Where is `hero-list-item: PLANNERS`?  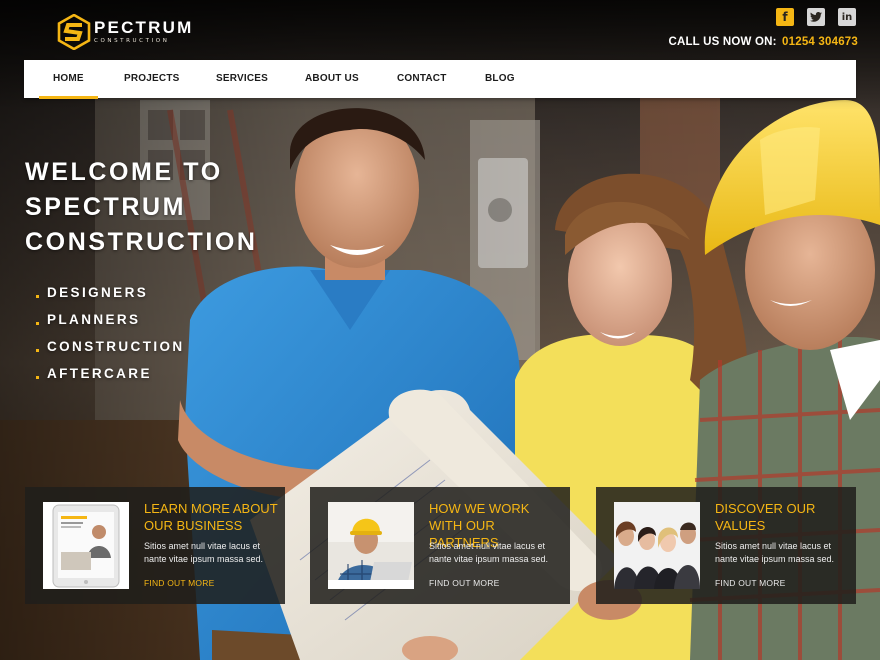 hero-list-item: PLANNERS is located at coordinates (110, 323).